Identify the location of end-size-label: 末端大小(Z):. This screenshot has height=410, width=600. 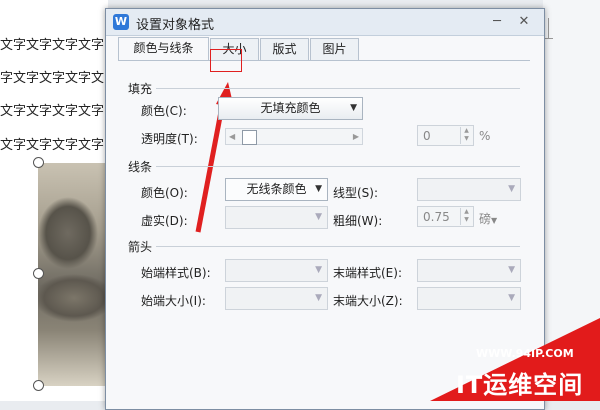
(368, 301).